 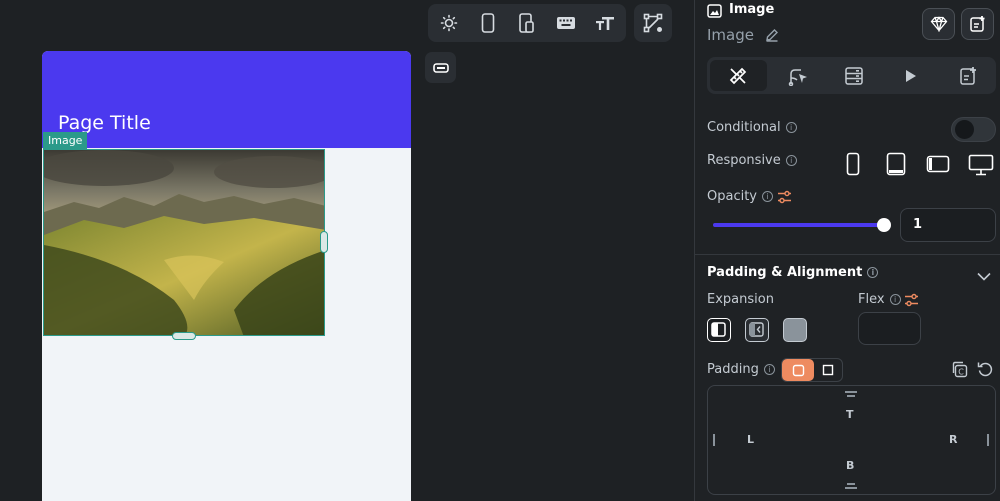 What do you see at coordinates (785, 272) in the screenshot?
I see `section-title-text: Padding & Alignment` at bounding box center [785, 272].